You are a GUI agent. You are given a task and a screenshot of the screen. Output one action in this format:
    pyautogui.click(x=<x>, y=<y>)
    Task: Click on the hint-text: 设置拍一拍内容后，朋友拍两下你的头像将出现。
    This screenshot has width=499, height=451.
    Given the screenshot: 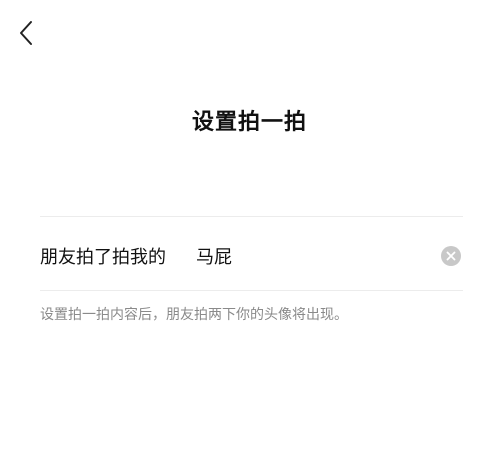 What is the action you would take?
    pyautogui.click(x=194, y=315)
    